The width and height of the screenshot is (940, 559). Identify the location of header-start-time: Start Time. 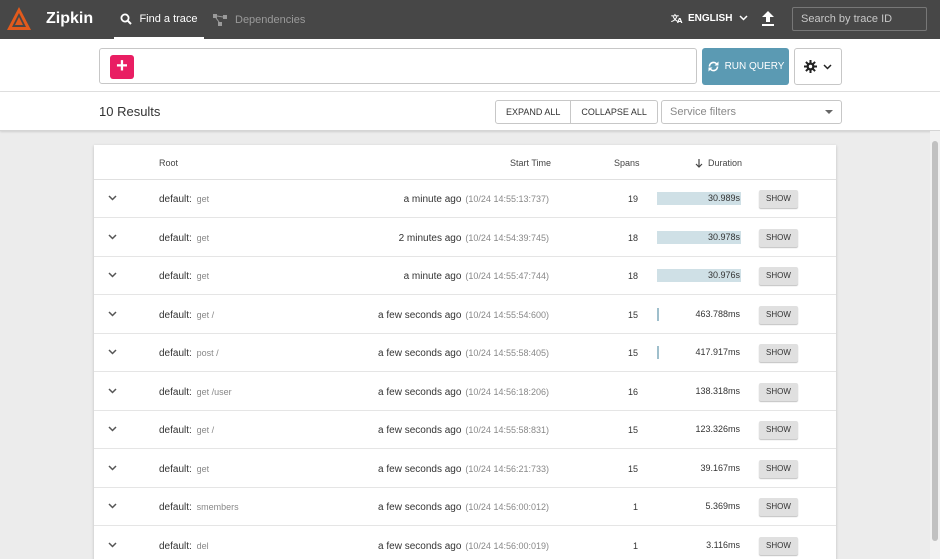
(530, 163).